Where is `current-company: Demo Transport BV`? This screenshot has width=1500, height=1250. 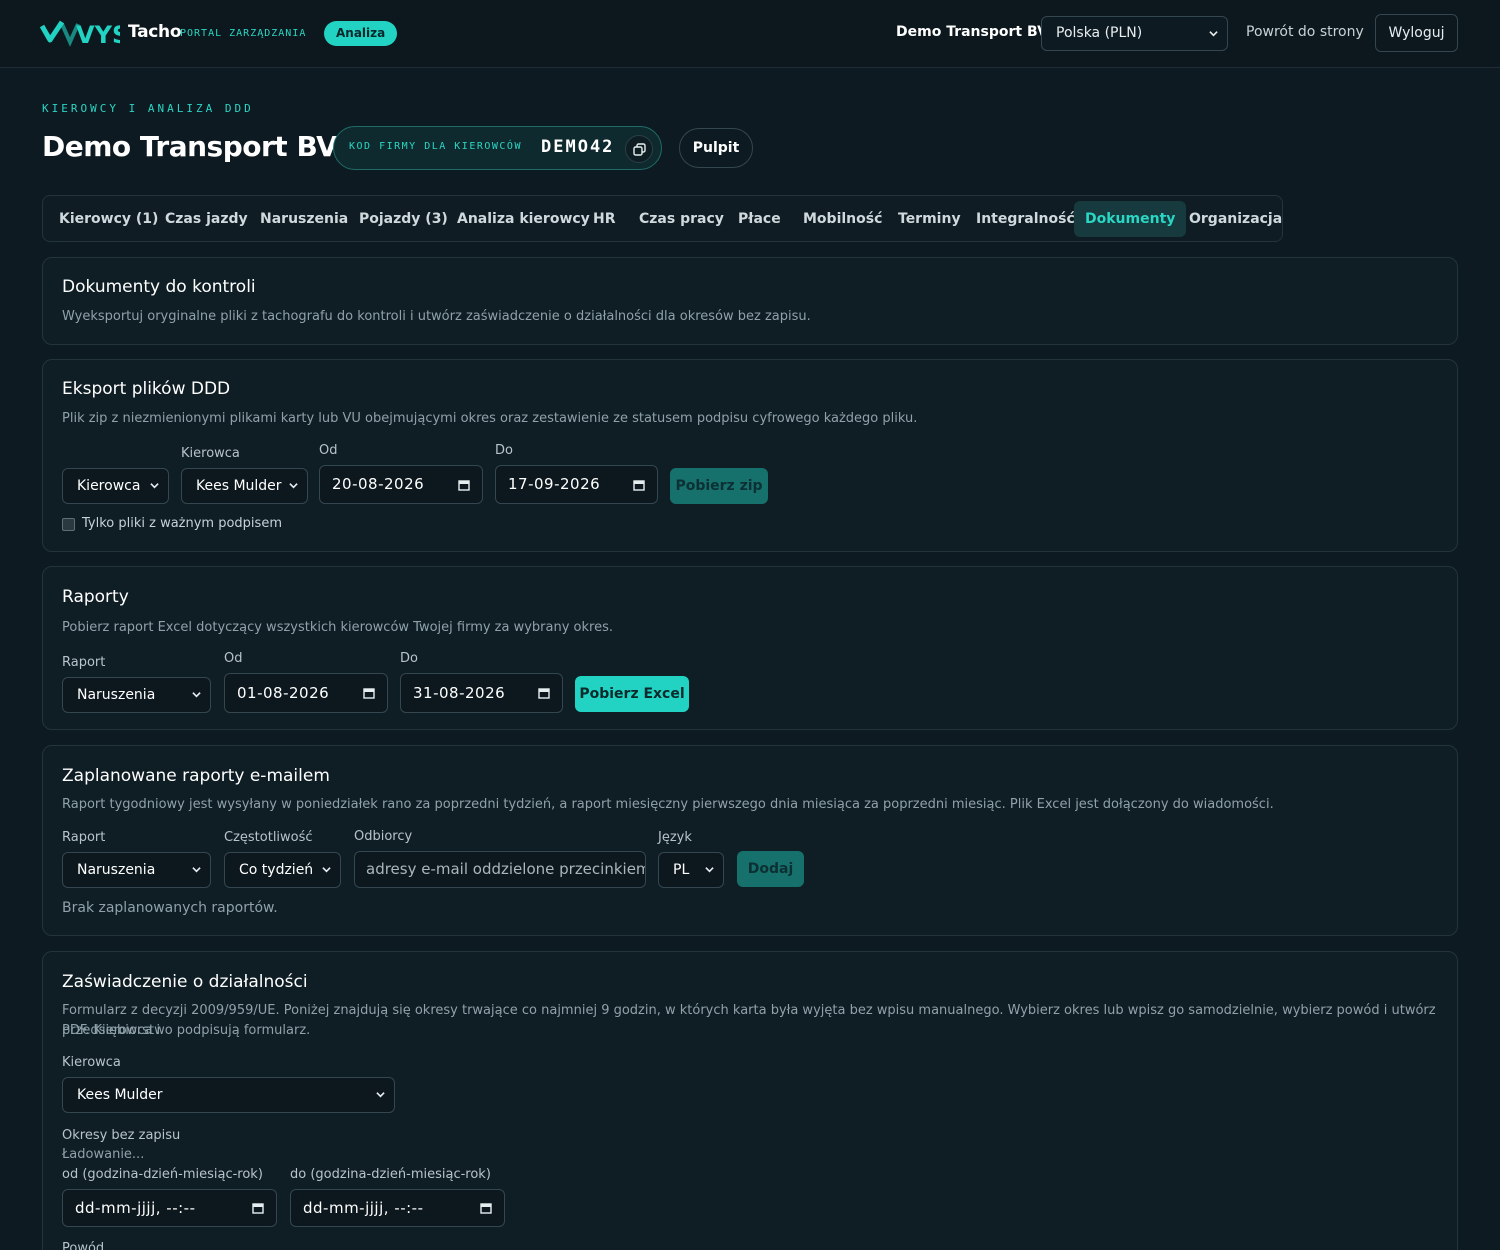
current-company: Demo Transport BV is located at coordinates (972, 32).